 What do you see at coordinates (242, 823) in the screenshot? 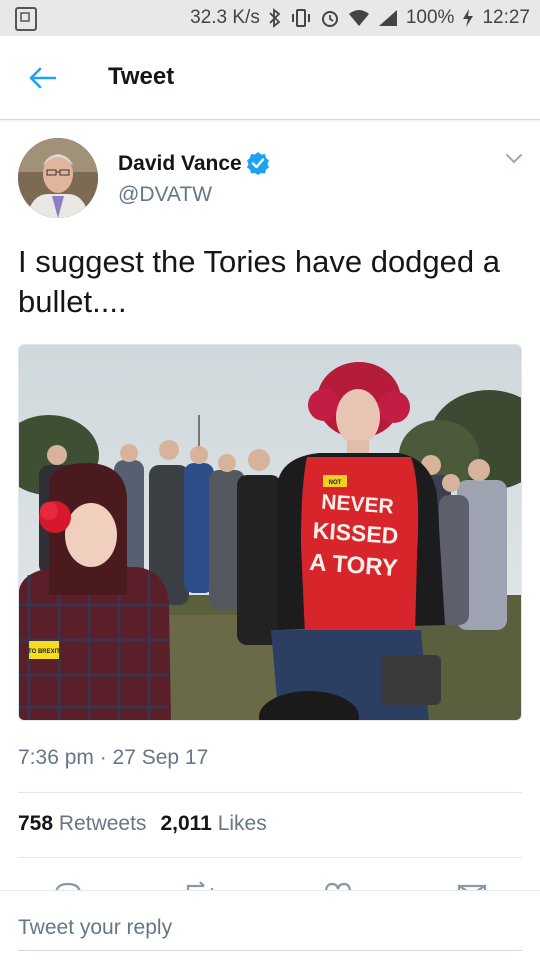
I see `likes-label: Likes` at bounding box center [242, 823].